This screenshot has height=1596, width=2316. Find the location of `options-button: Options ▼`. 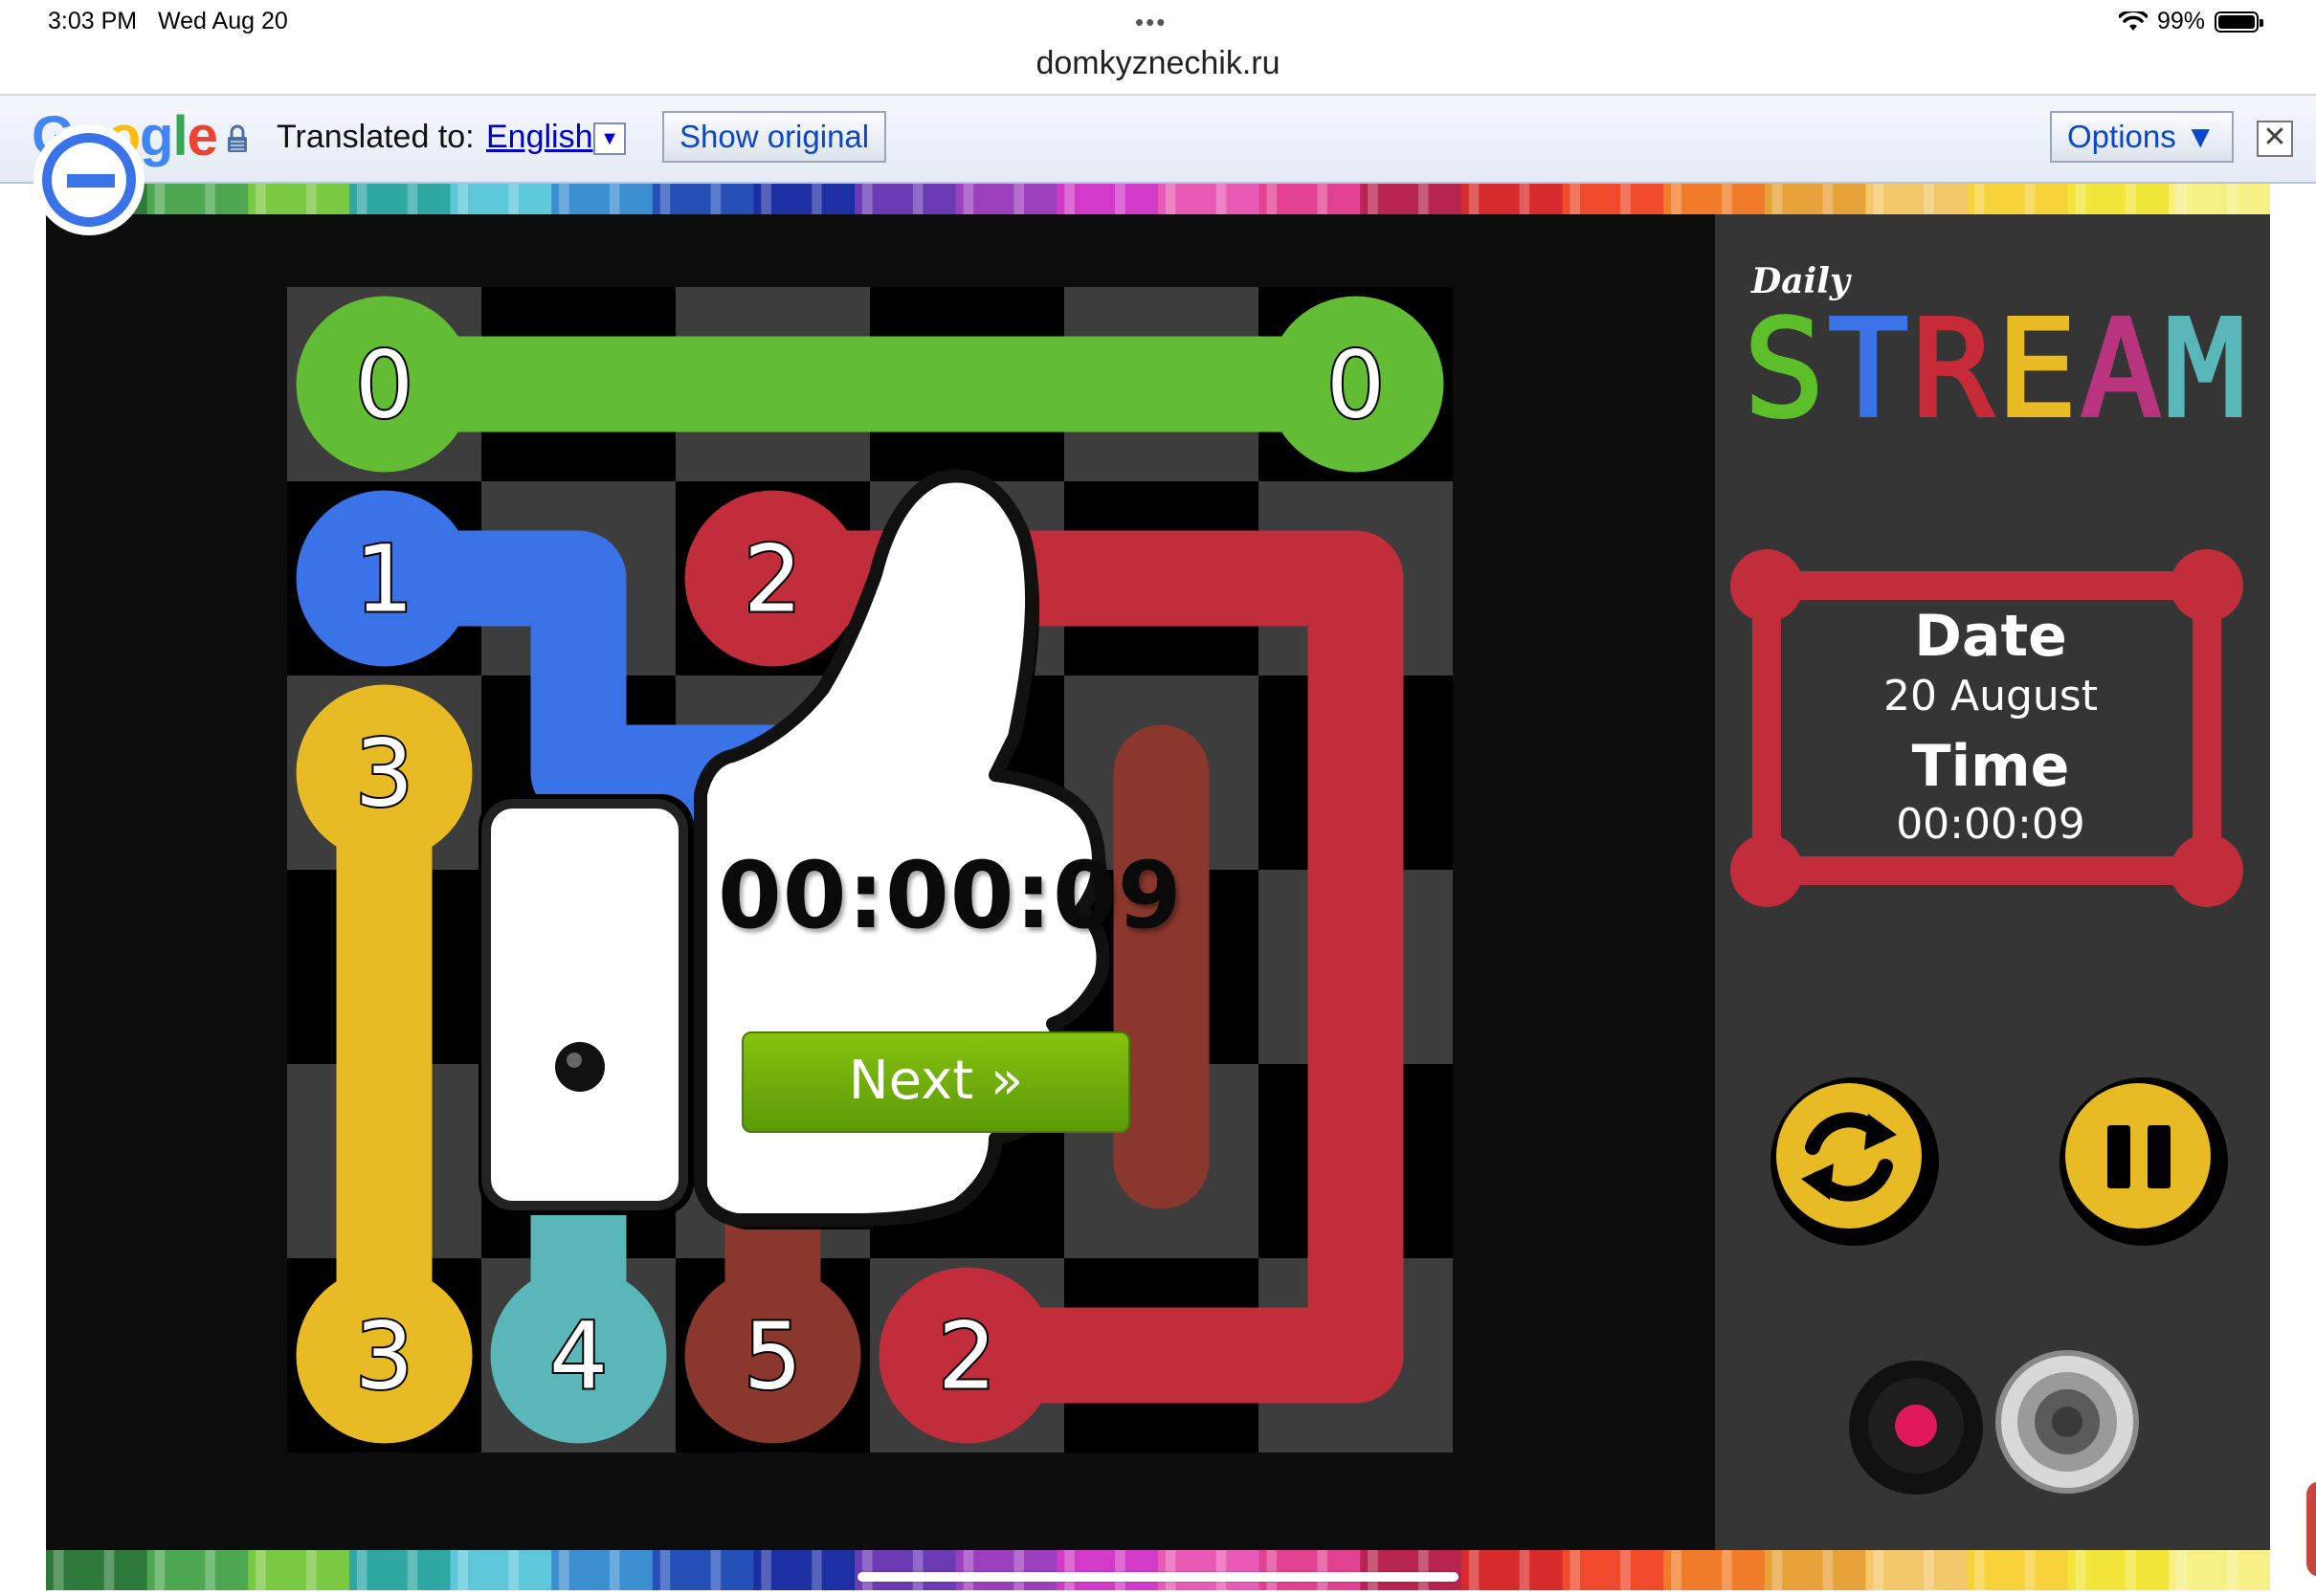

options-button: Options ▼ is located at coordinates (2142, 137).